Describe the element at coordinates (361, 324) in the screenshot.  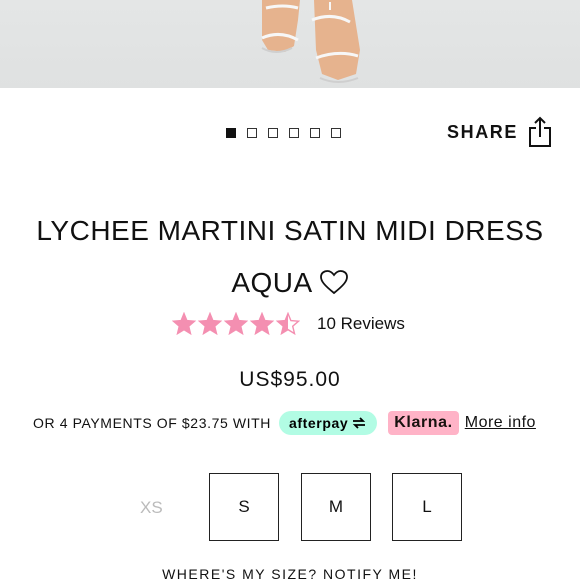
I see `reviews-link: 10 Reviews` at that location.